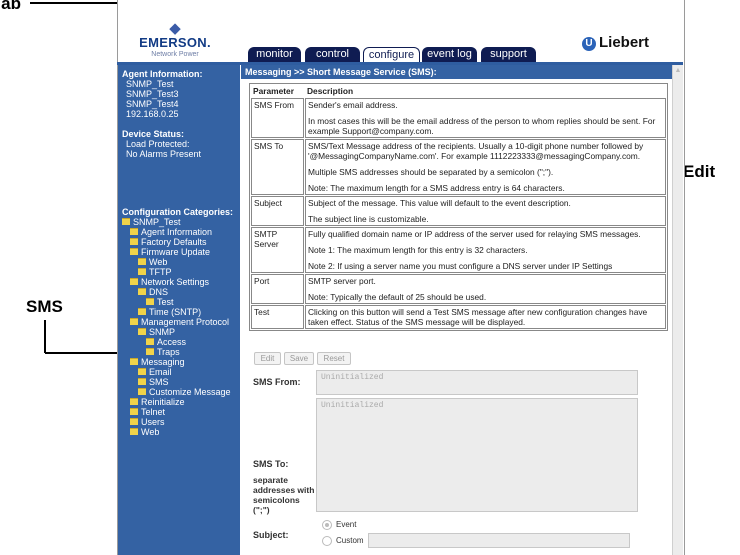  Describe the element at coordinates (150, 432) in the screenshot. I see `tree-item-label: Web` at that location.